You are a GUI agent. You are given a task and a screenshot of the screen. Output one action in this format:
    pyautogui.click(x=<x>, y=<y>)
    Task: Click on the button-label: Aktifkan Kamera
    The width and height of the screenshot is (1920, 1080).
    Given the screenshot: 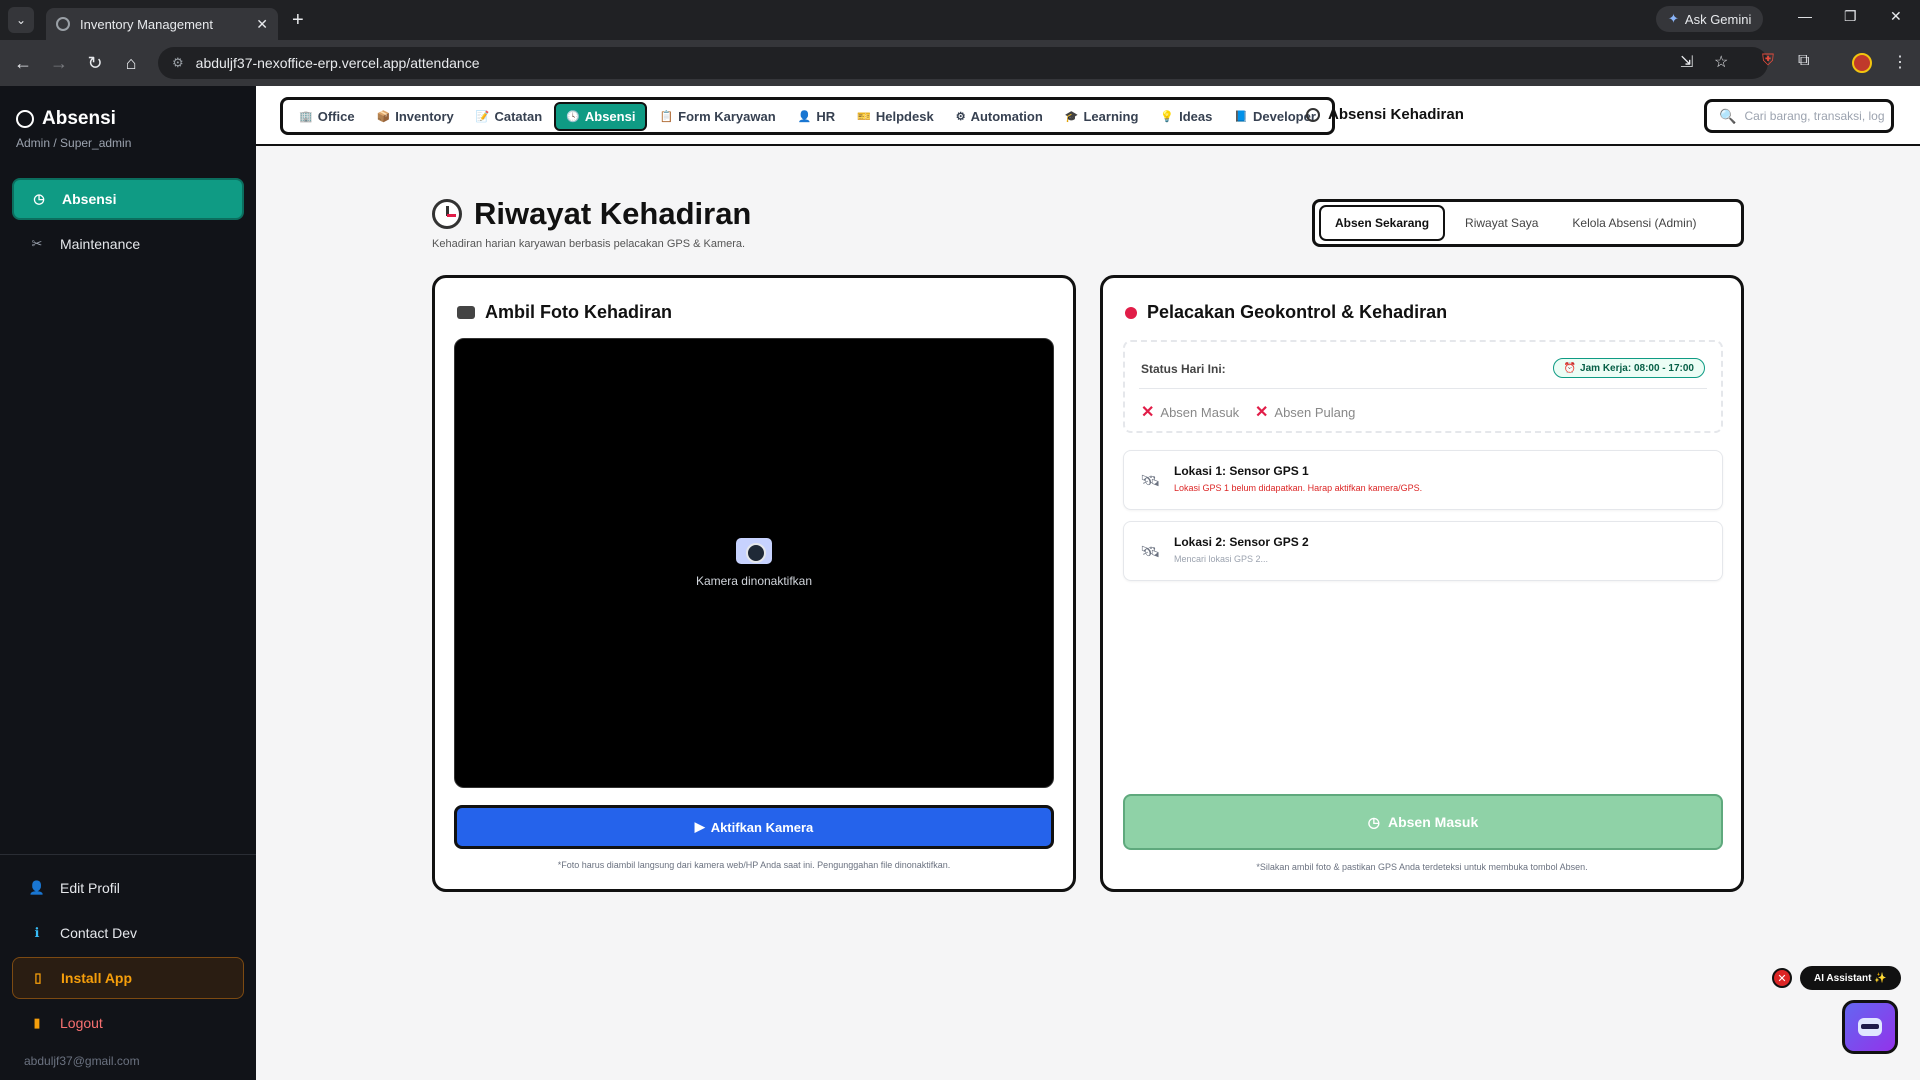 What is the action you would take?
    pyautogui.click(x=762, y=827)
    